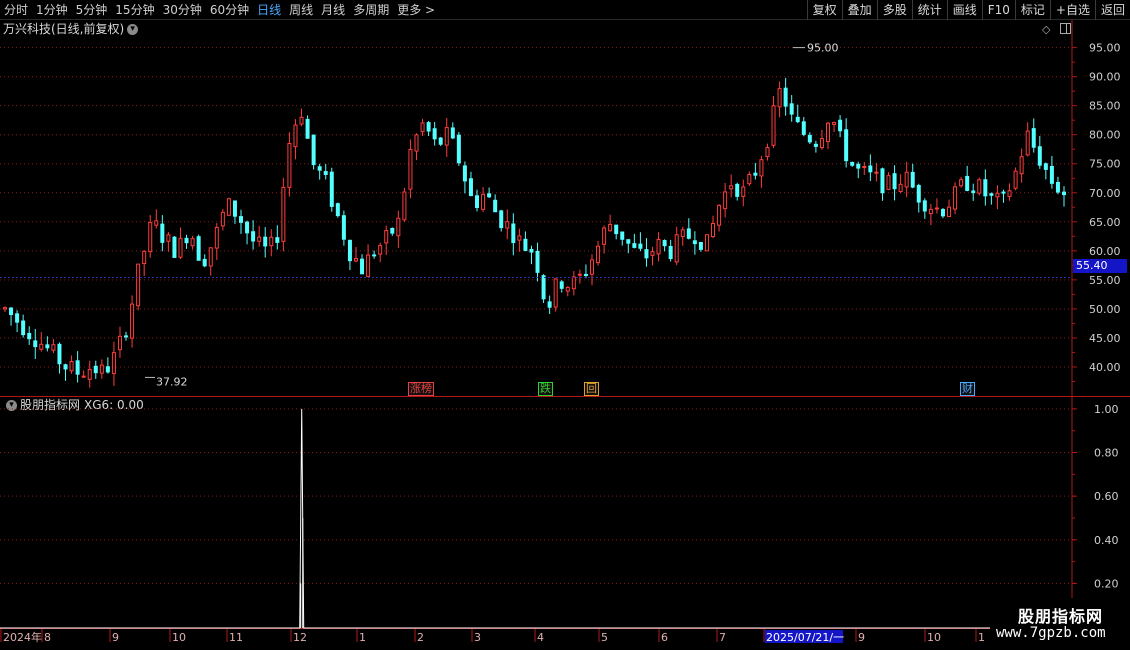  I want to click on event-badge: 跌, so click(545, 389).